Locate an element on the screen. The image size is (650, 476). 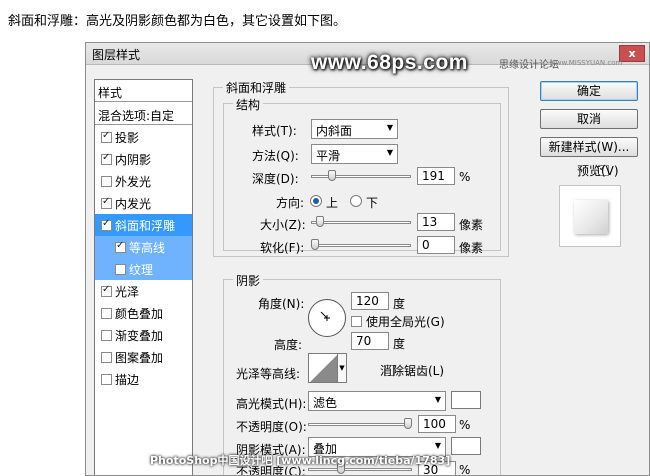
style-list-item: 内阴影 is located at coordinates (143, 159).